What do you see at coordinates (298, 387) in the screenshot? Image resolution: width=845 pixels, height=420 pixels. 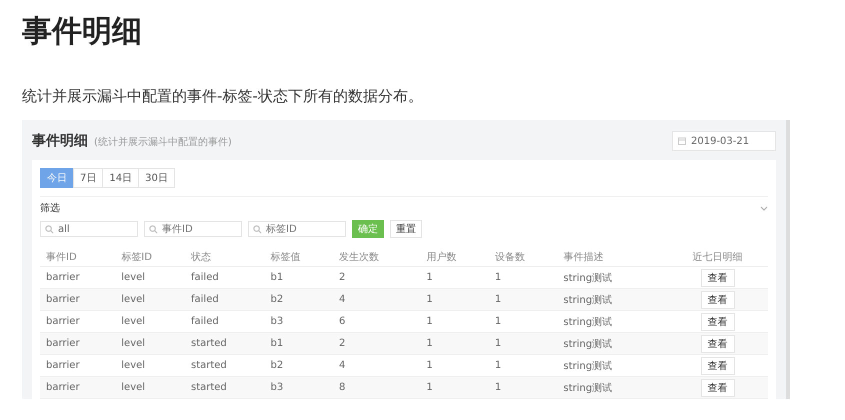 I see `table-cell: b3` at bounding box center [298, 387].